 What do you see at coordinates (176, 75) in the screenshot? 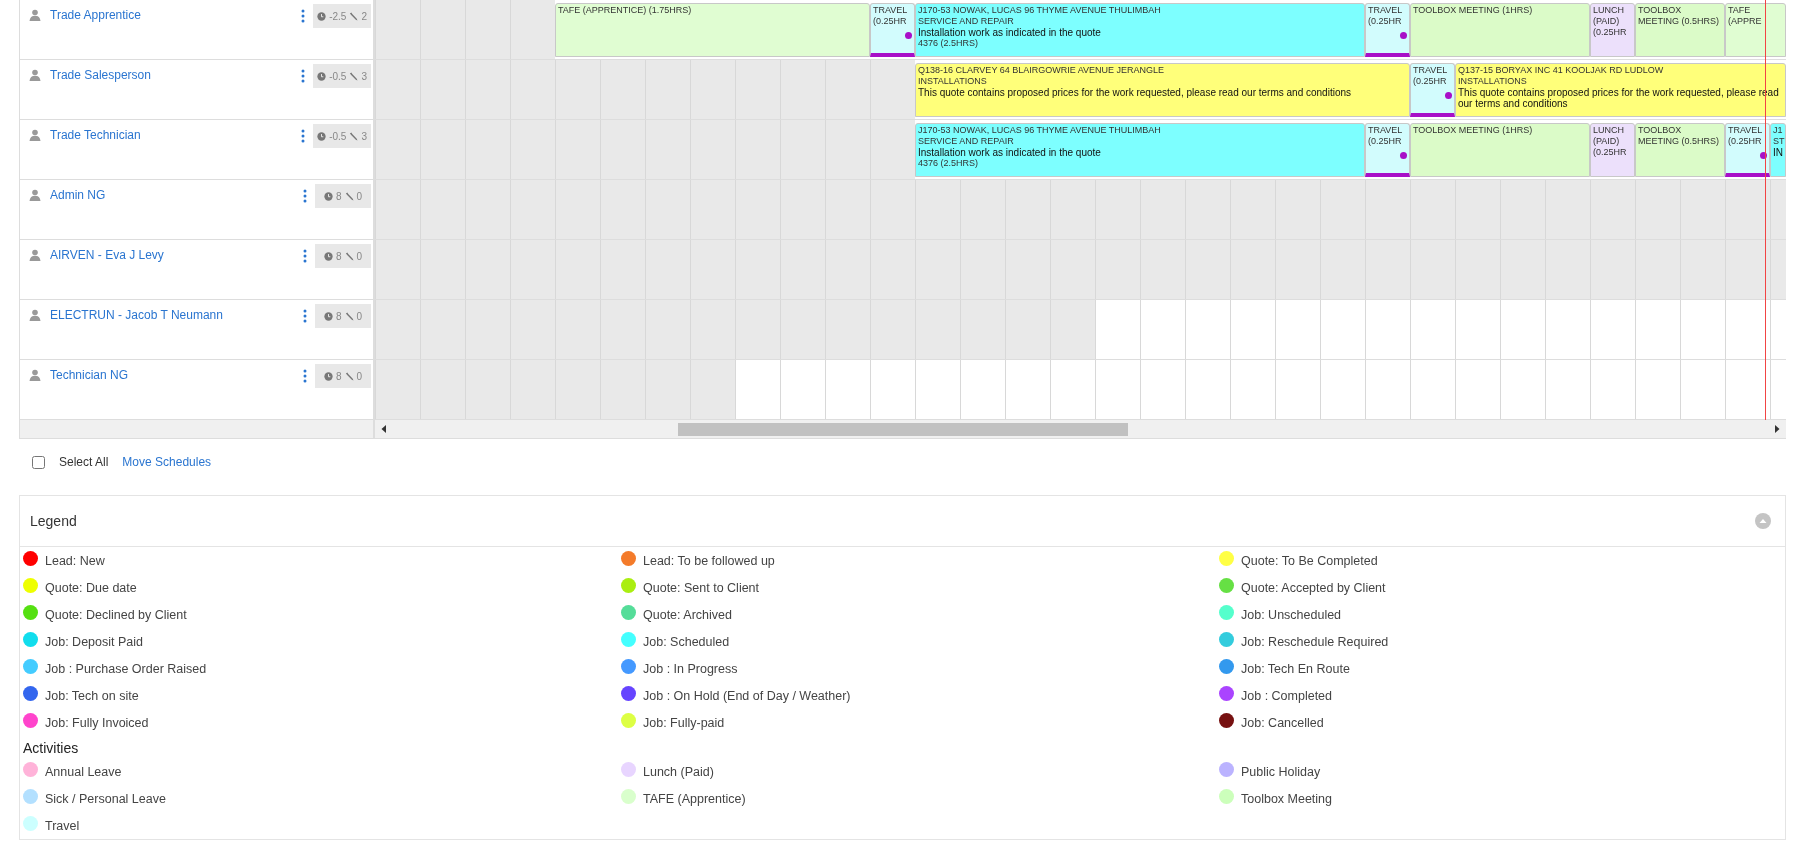
I see `resource-name: Trade Salesperson` at bounding box center [176, 75].